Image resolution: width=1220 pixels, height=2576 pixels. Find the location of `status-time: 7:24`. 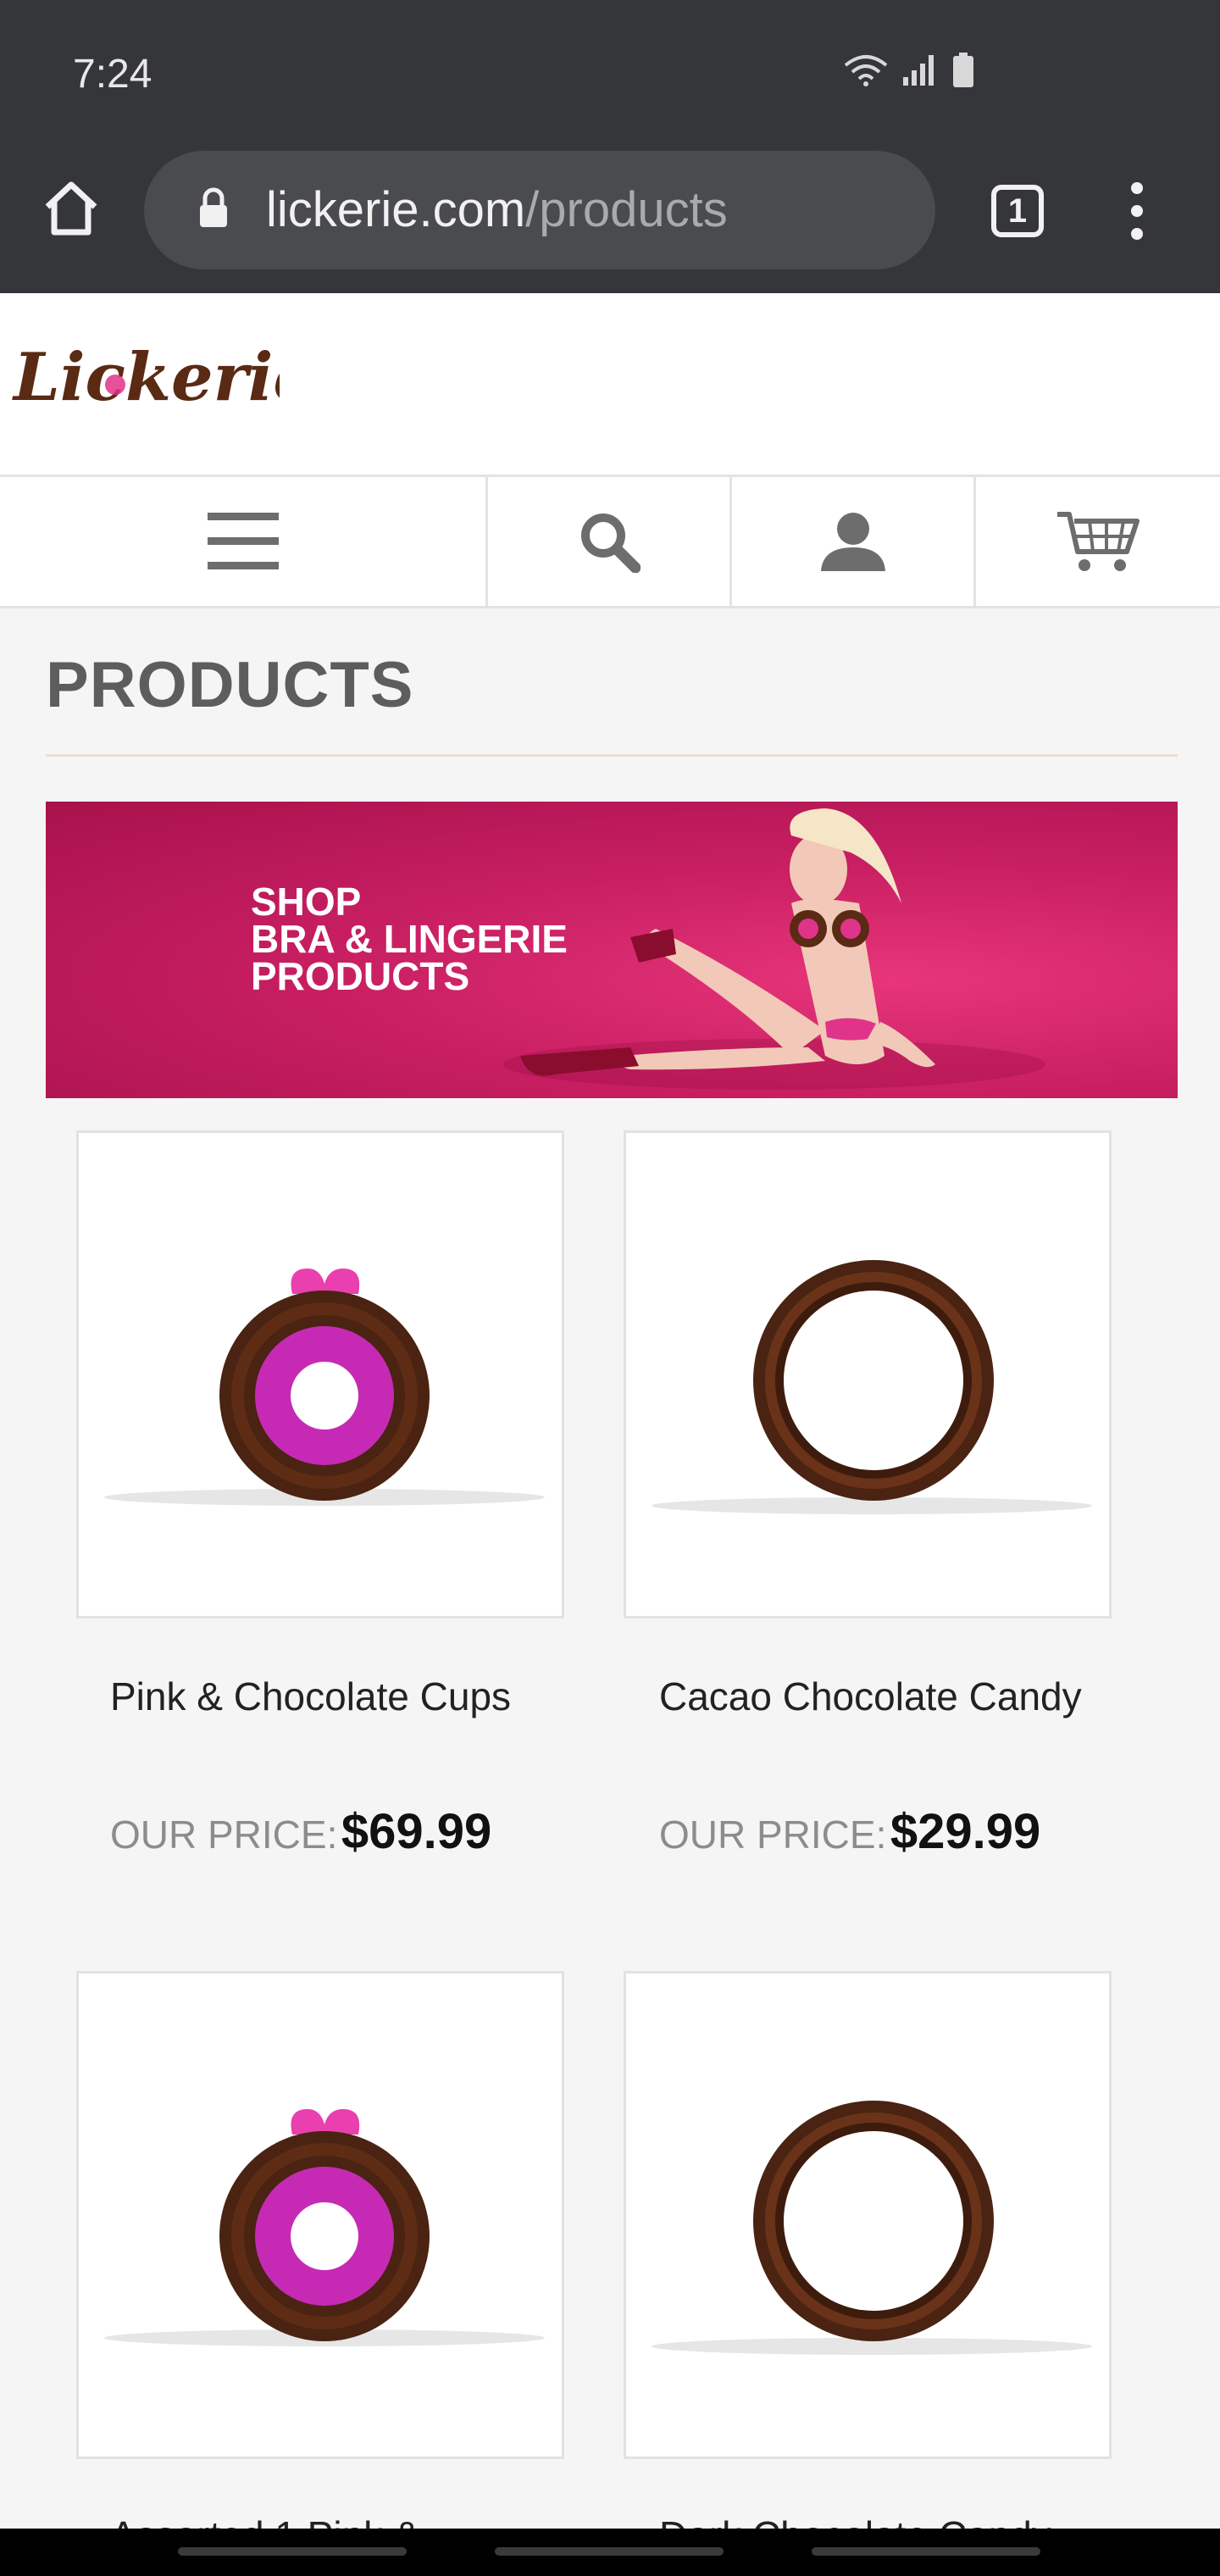

status-time: 7:24 is located at coordinates (112, 74).